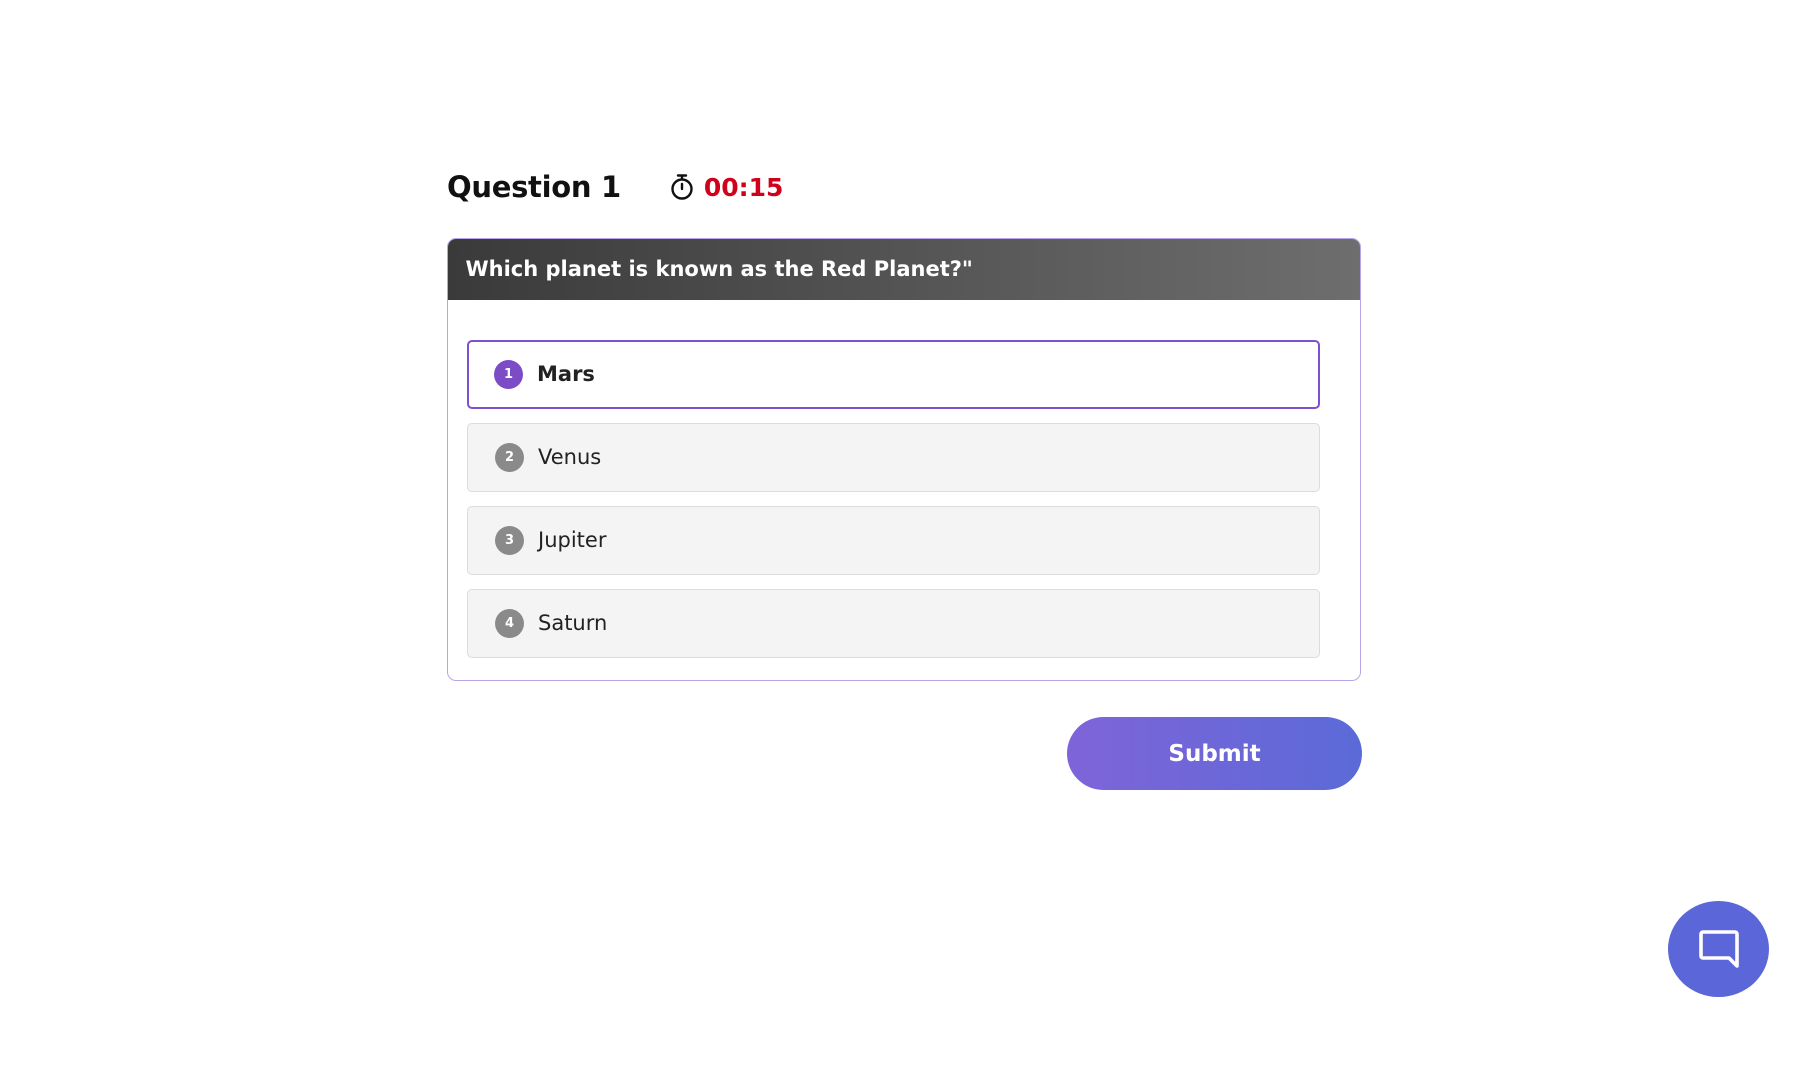 This screenshot has width=1798, height=1079. What do you see at coordinates (572, 540) in the screenshot?
I see `option-label: Jupiter` at bounding box center [572, 540].